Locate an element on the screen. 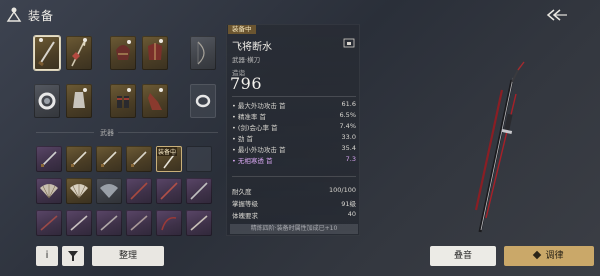  stat-label: • 精准率 首 is located at coordinates (249, 117).